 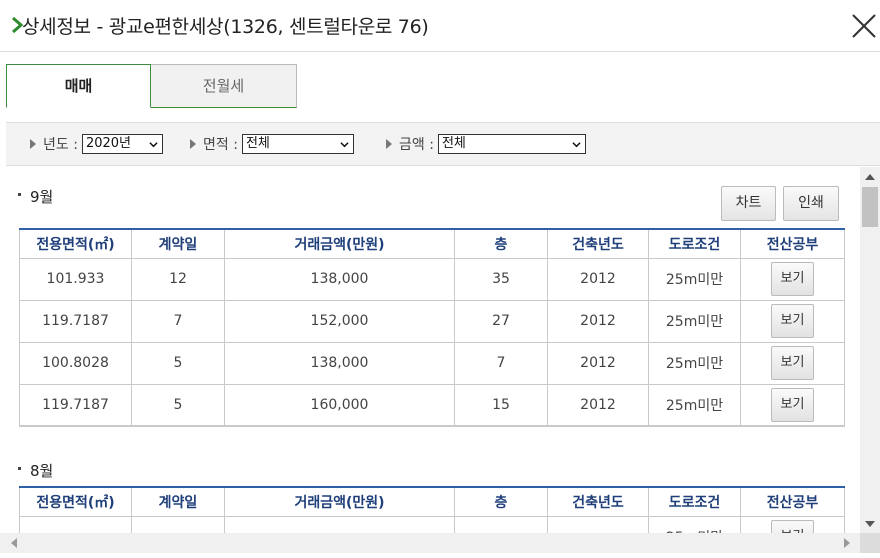 What do you see at coordinates (224, 86) in the screenshot?
I see `tab-rent: 전월세` at bounding box center [224, 86].